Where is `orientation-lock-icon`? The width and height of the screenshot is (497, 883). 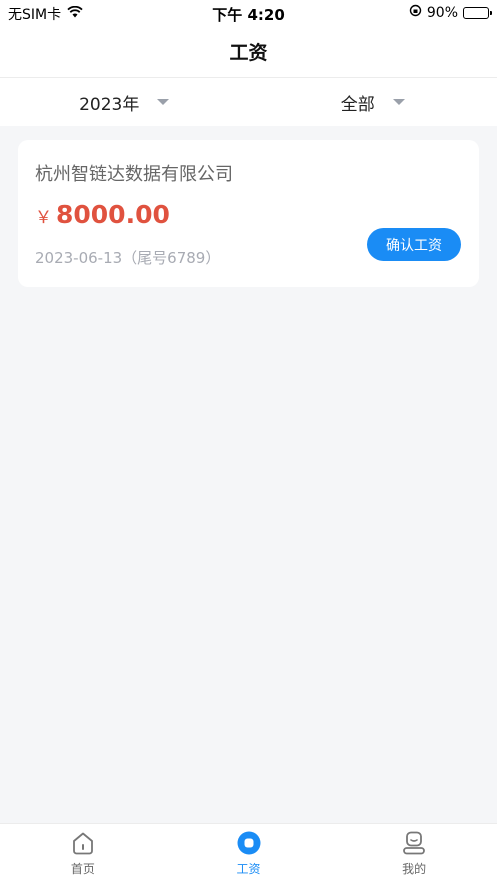
orientation-lock-icon is located at coordinates (415, 12).